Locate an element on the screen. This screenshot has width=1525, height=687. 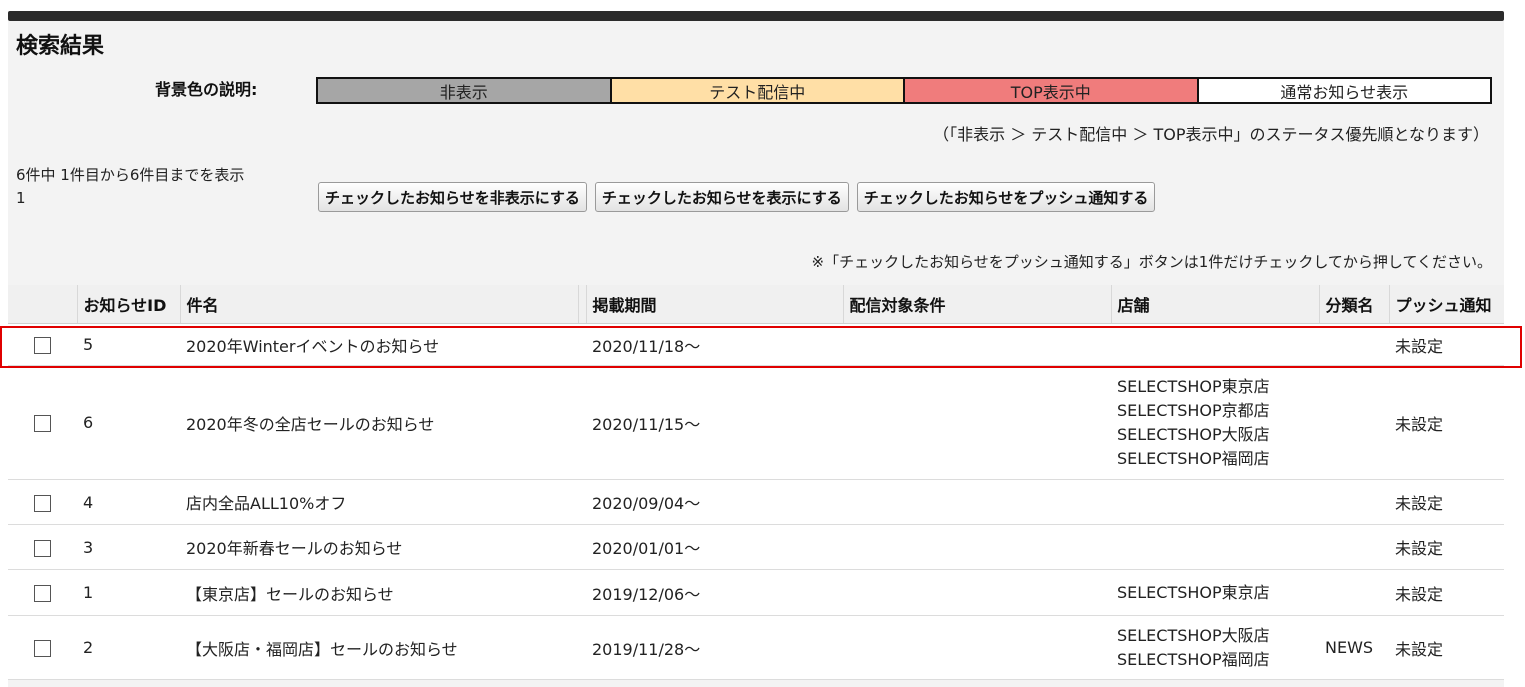
row-period: 2019/12/06〜 is located at coordinates (714, 592).